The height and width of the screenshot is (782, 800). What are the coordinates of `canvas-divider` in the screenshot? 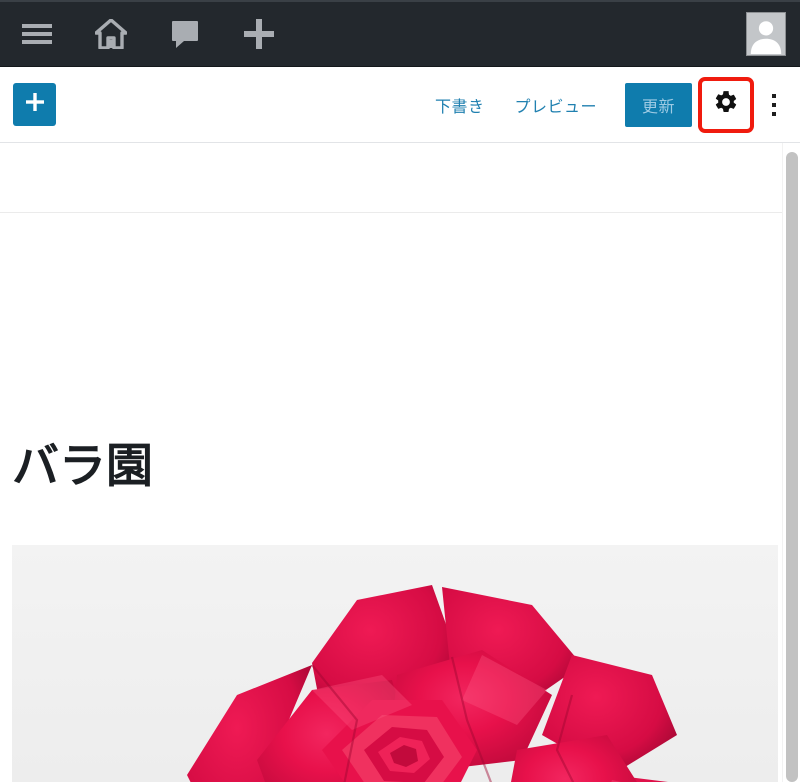 It's located at (391, 212).